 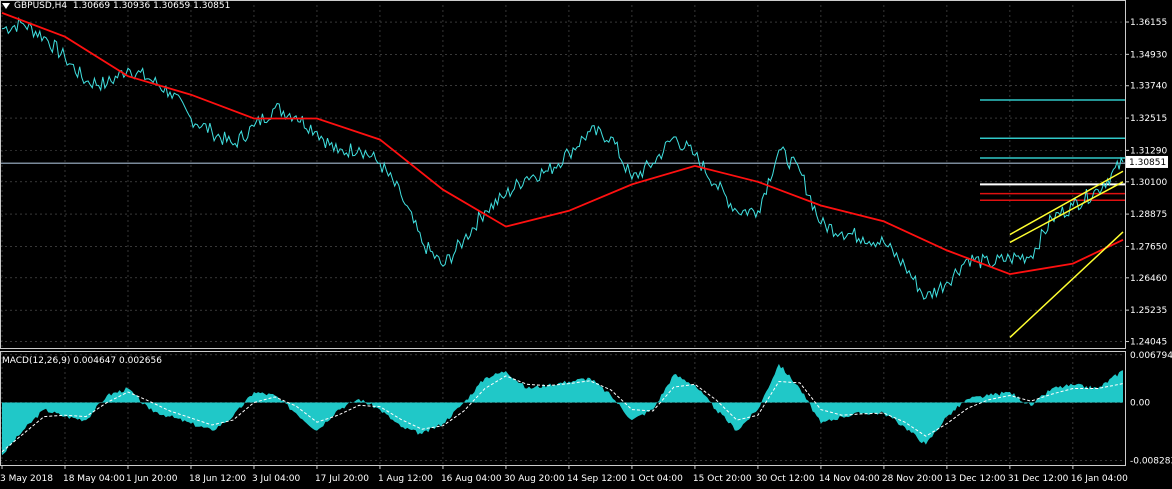 What do you see at coordinates (597, 479) in the screenshot?
I see `x-tick-label: 14 Sep 12:00` at bounding box center [597, 479].